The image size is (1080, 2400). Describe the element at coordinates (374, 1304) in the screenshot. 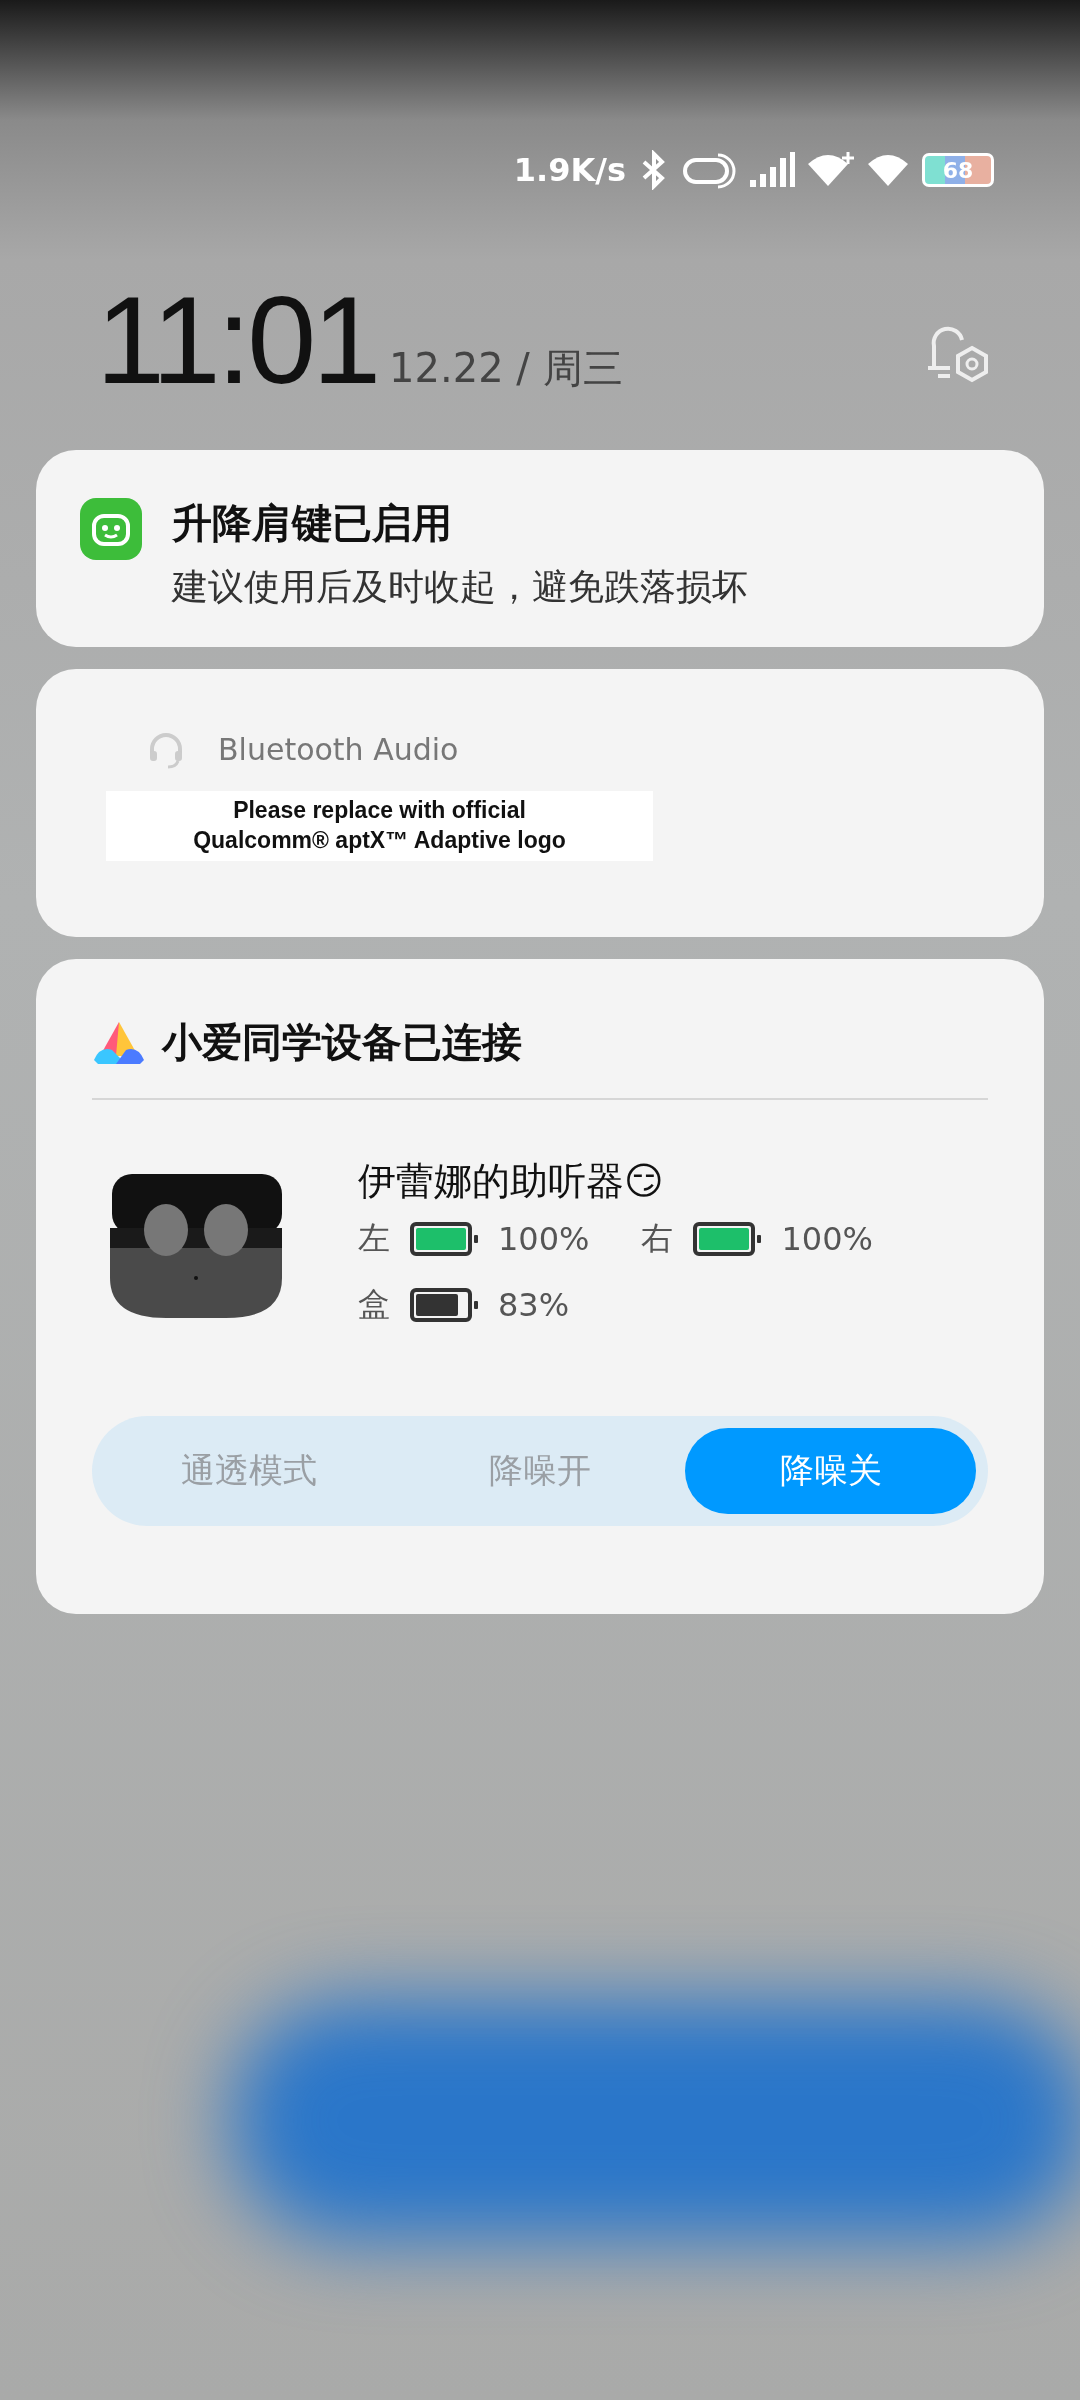

I see `battery-label: 盒` at that location.